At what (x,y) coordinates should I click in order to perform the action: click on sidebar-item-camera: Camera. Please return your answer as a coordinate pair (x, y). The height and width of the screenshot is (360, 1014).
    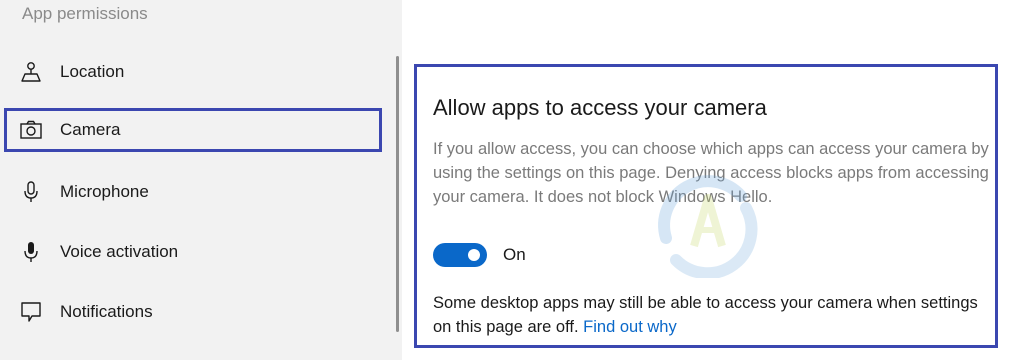
    Looking at the image, I should click on (193, 130).